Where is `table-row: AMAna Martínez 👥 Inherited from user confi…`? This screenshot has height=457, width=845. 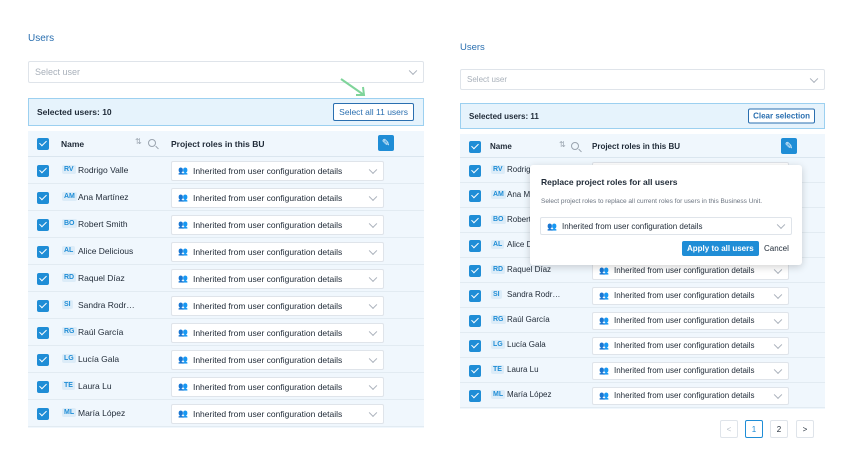
table-row: AMAna Martínez 👥 Inherited from user confi… is located at coordinates (226, 197).